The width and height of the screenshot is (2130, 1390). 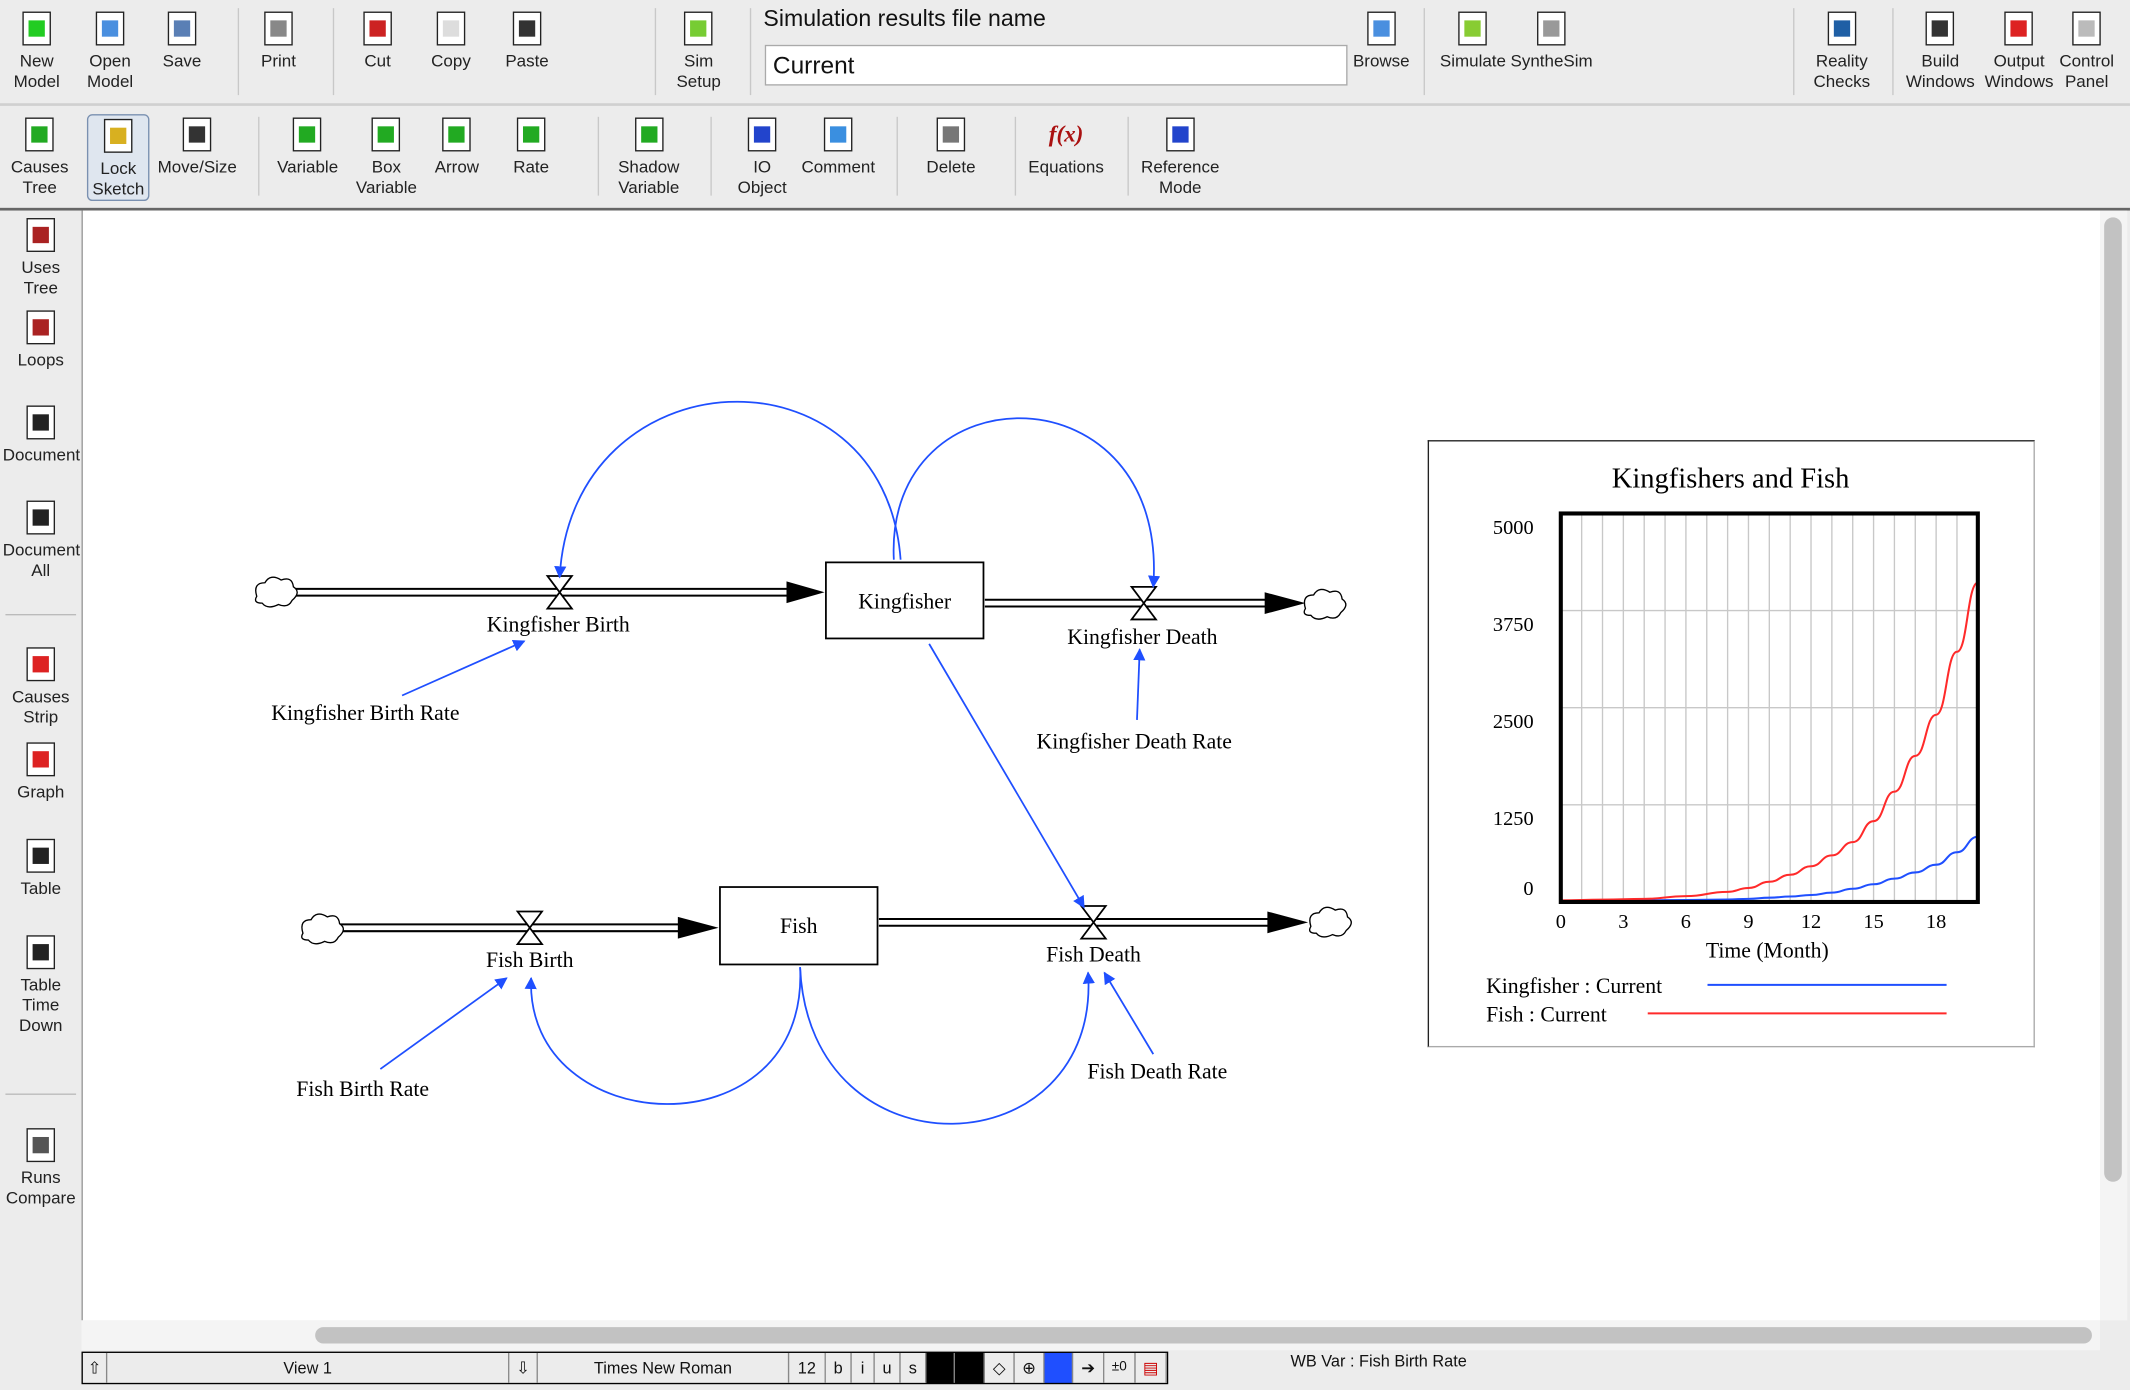 What do you see at coordinates (1029, 1367) in the screenshot?
I see `position-icon: ⊕` at bounding box center [1029, 1367].